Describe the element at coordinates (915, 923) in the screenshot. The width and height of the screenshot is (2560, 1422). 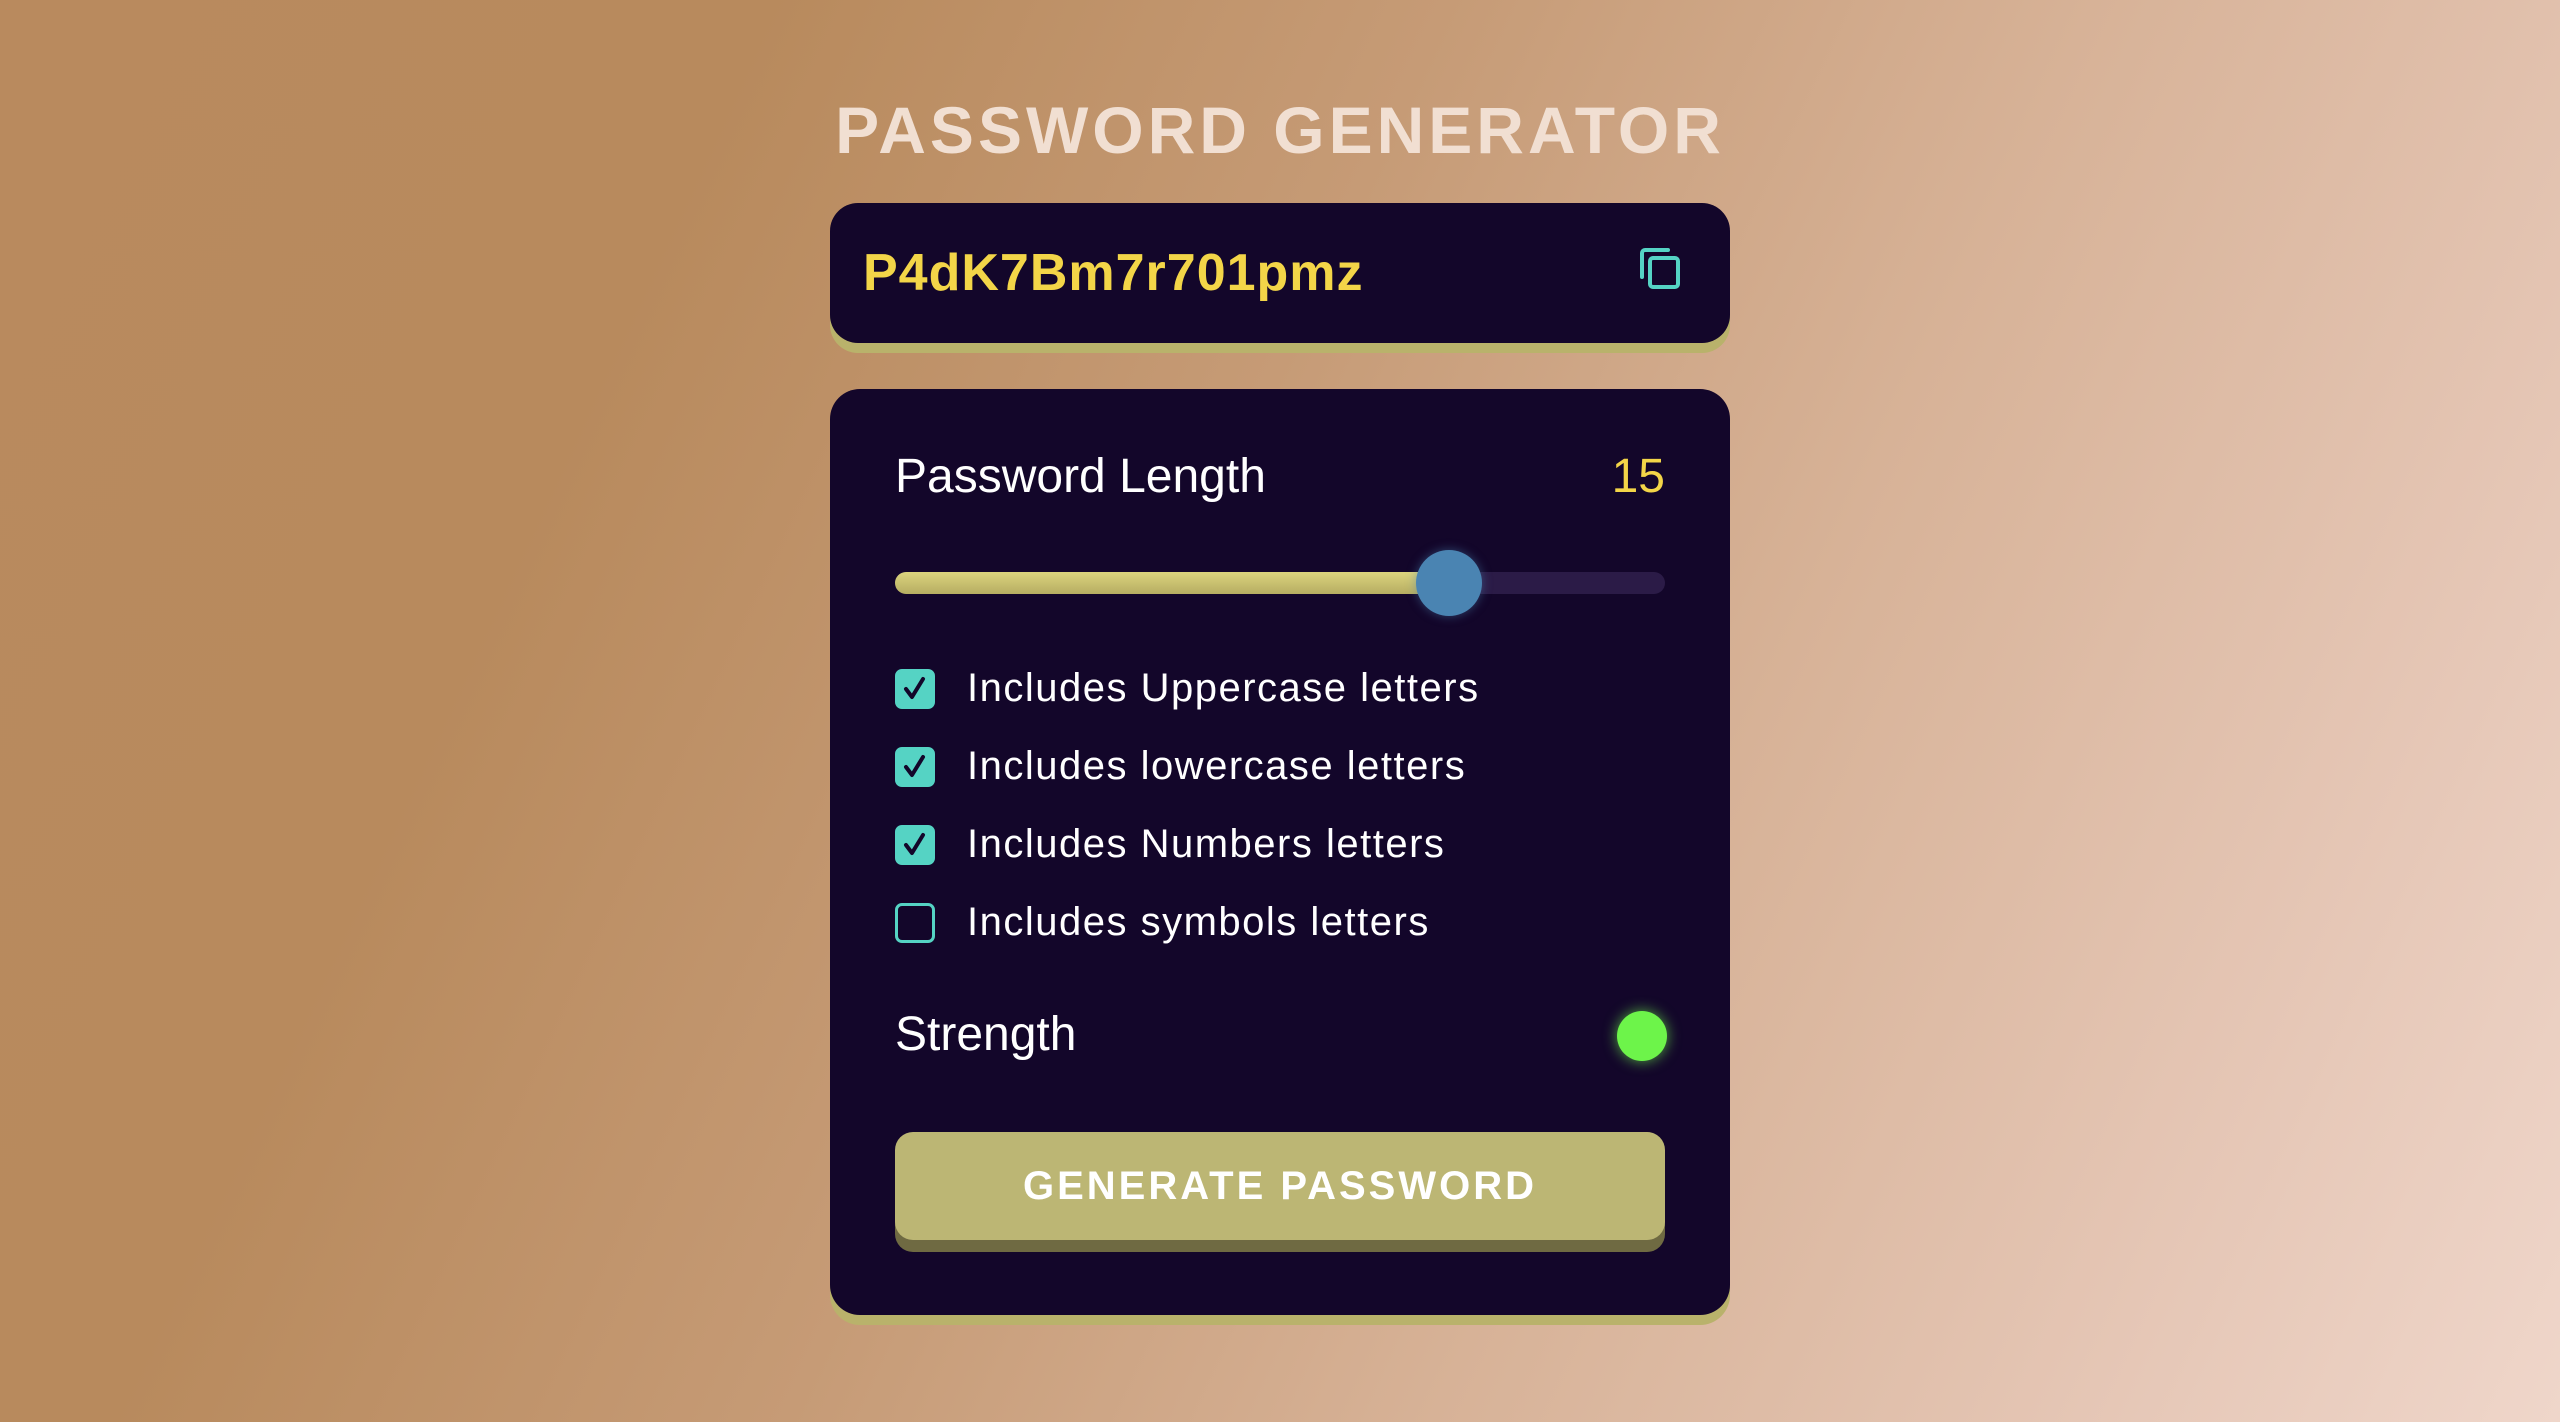
I see `symbols-checkbox` at that location.